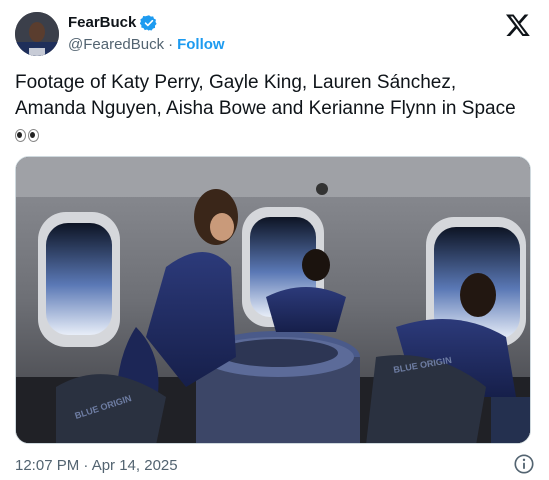 This screenshot has width=549, height=480. Describe the element at coordinates (149, 23) in the screenshot. I see `verified-badge-icon` at that location.